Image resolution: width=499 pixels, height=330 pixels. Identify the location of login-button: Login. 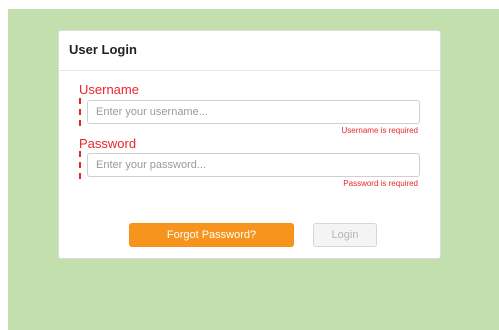
(345, 235).